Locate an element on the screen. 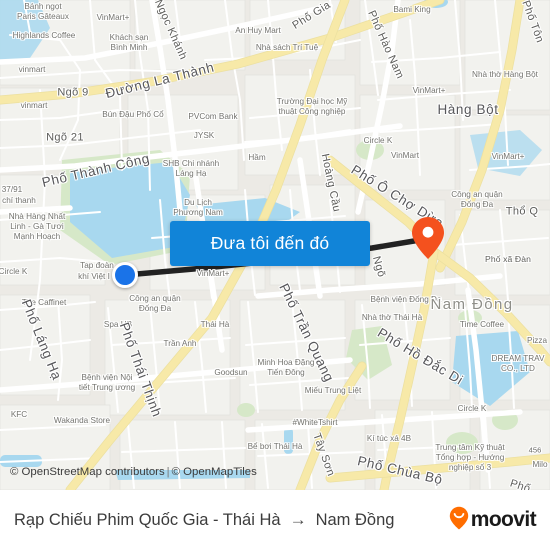 Image resolution: width=550 pixels, height=550 pixels. moovit-wordmark: moovit is located at coordinates (503, 519).